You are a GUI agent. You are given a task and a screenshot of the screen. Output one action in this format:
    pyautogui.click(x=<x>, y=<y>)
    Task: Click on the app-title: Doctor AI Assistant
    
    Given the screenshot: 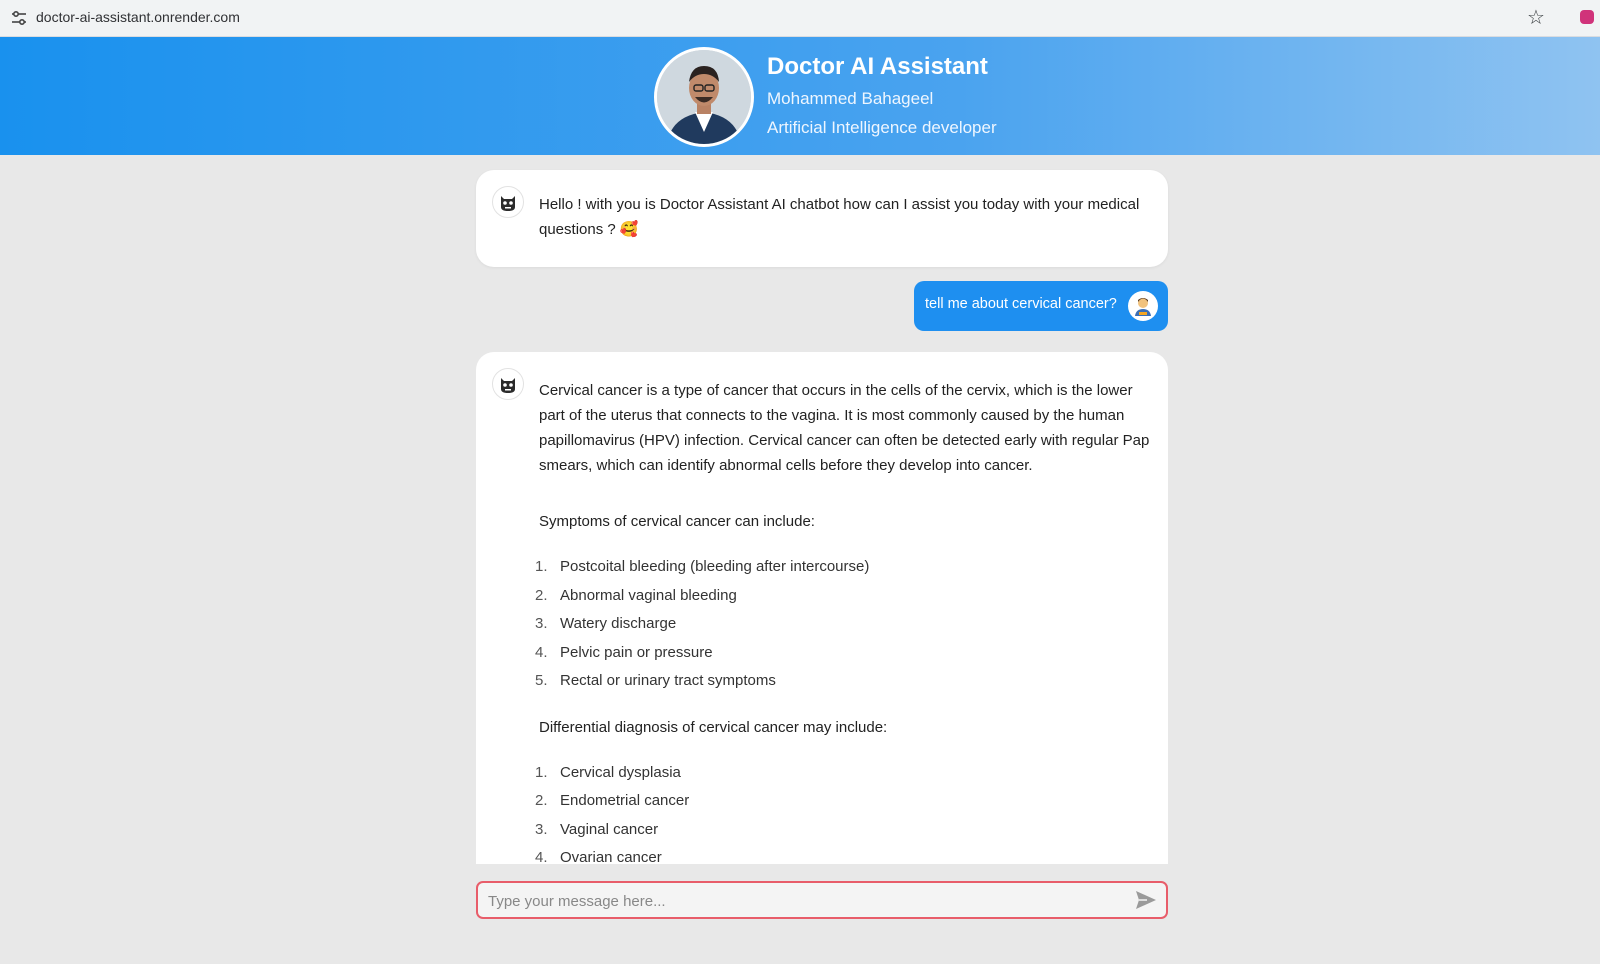 What is the action you would take?
    pyautogui.click(x=877, y=66)
    